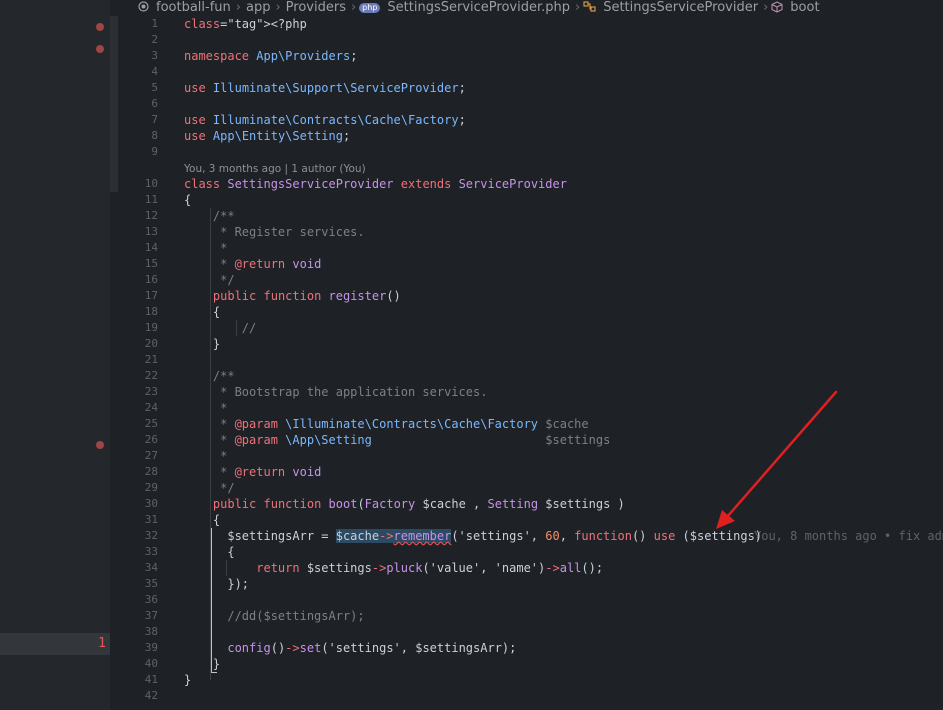 Image resolution: width=943 pixels, height=710 pixels. What do you see at coordinates (777, 459) in the screenshot?
I see `annotation-arrow` at bounding box center [777, 459].